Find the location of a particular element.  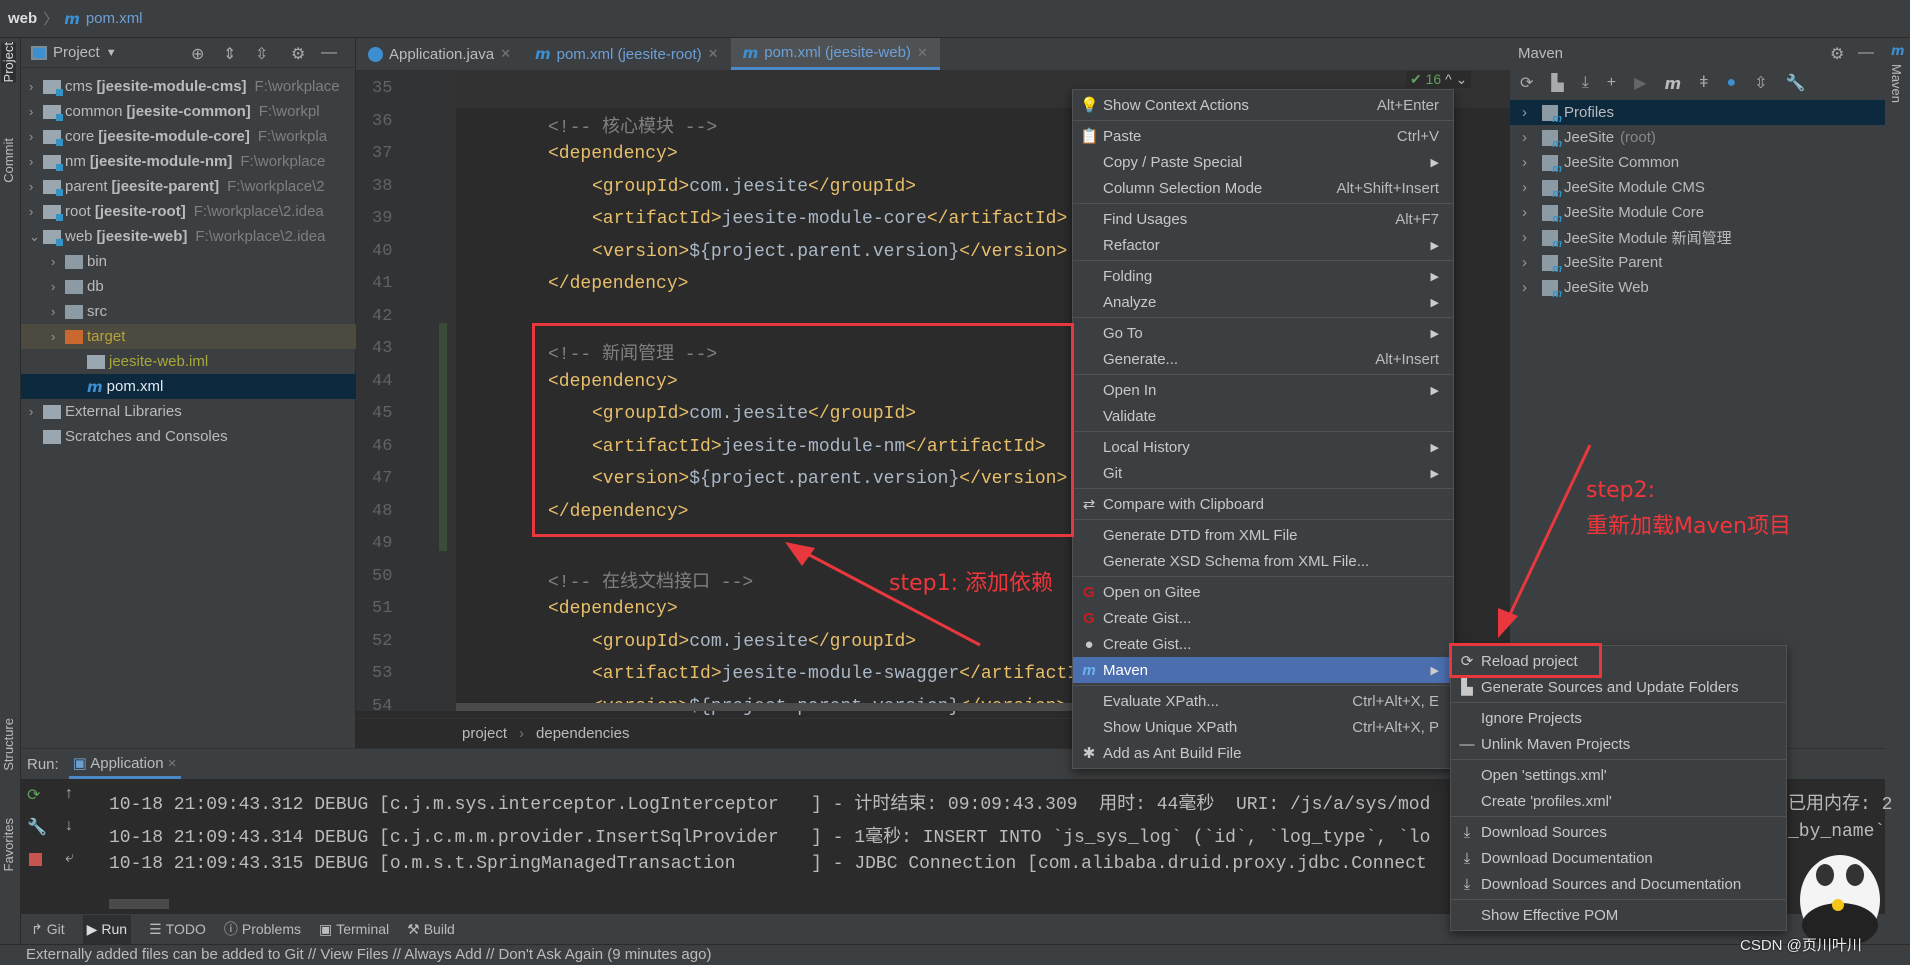

reload-icon: ⟳ is located at coordinates (1526, 83).